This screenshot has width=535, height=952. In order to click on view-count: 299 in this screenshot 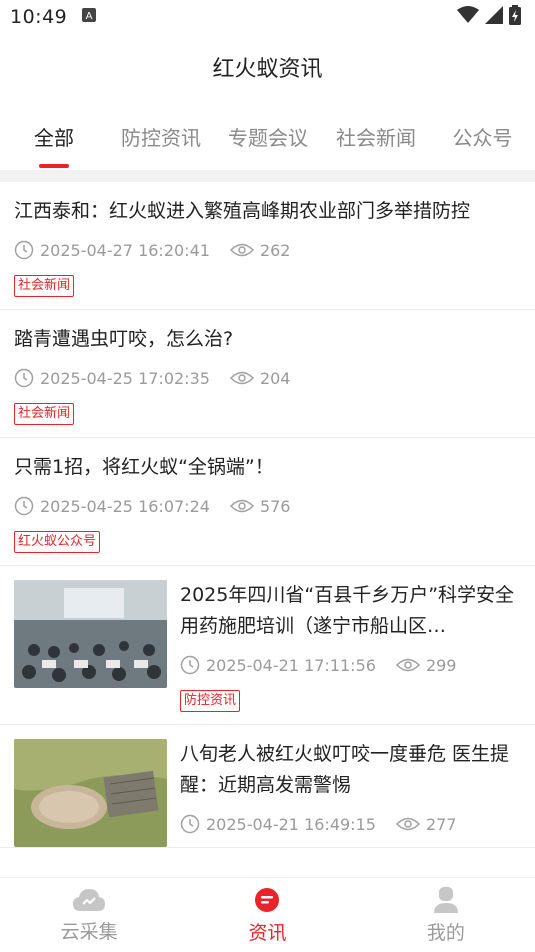, I will do `click(441, 665)`.